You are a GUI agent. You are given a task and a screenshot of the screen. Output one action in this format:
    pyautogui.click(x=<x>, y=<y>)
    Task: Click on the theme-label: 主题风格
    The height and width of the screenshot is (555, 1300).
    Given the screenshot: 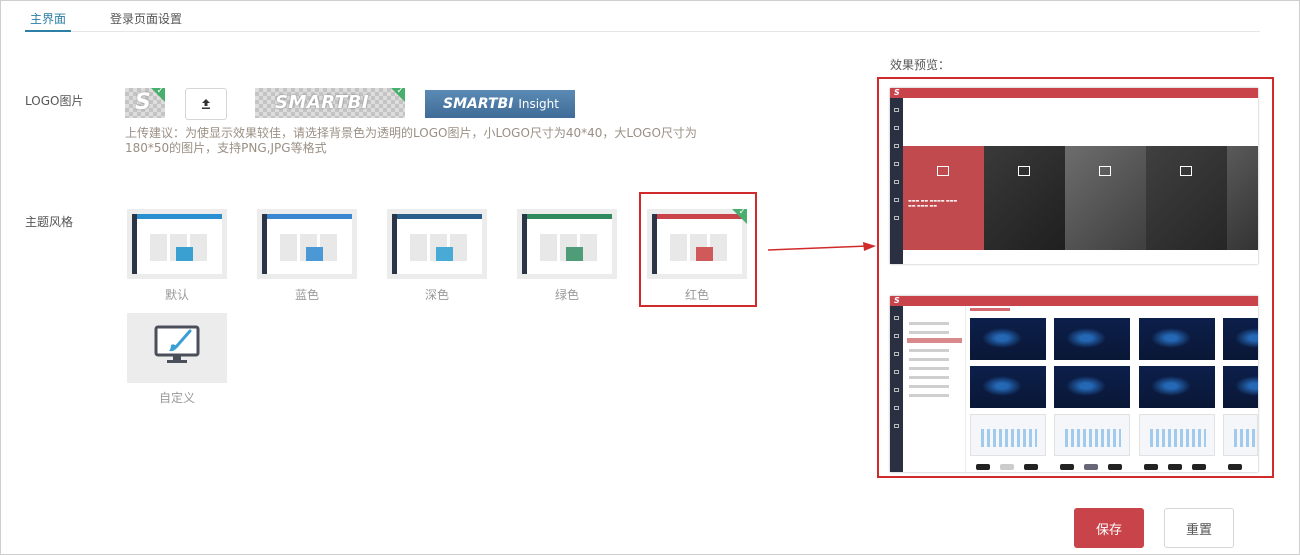 What is the action you would take?
    pyautogui.click(x=49, y=222)
    